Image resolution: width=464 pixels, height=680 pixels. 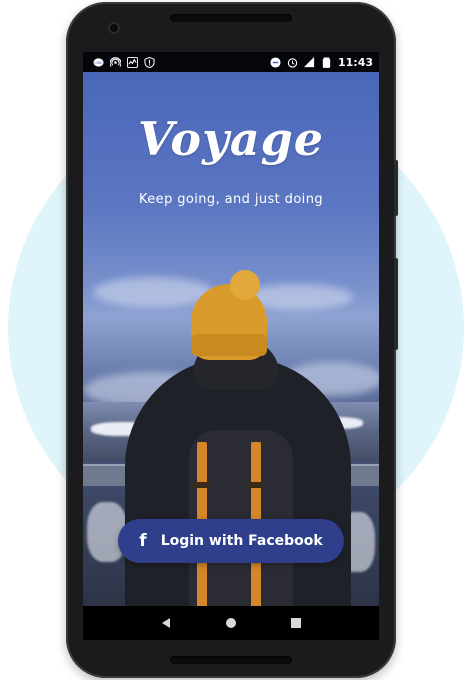 I want to click on login-with-facebook-button: f Login with Facebook, so click(x=231, y=541).